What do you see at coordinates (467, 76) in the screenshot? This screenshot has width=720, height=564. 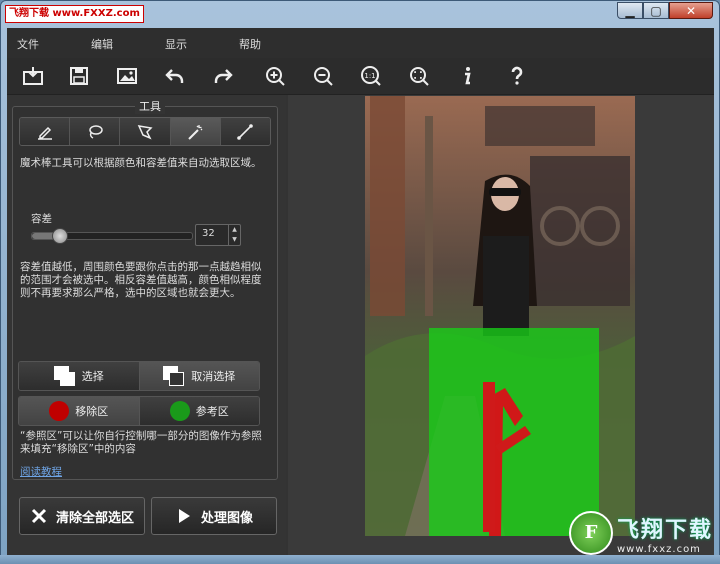 I see `info-icon` at bounding box center [467, 76].